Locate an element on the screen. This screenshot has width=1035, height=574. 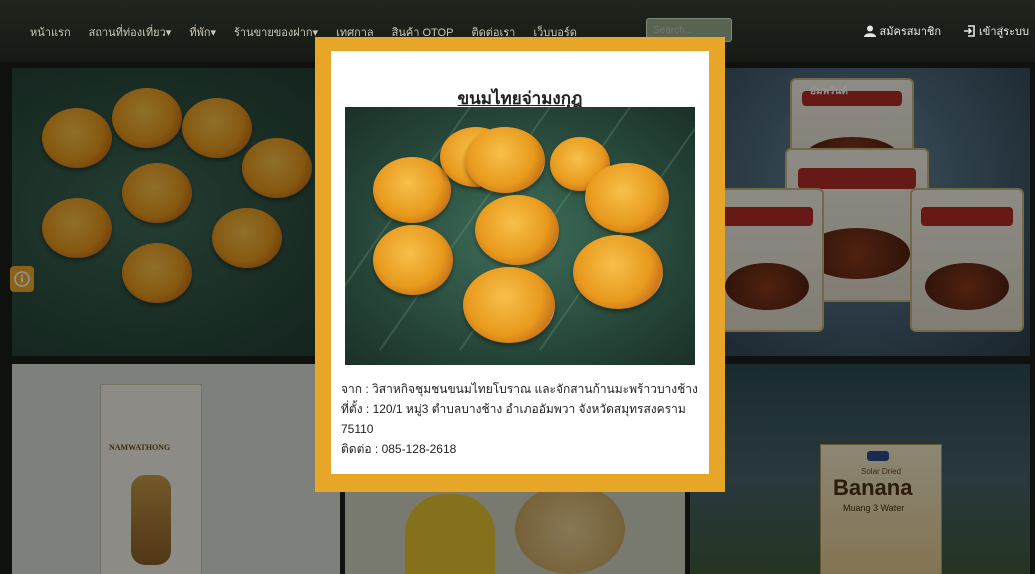
login-link: เข้าสู่ระบบ is located at coordinates (996, 31).